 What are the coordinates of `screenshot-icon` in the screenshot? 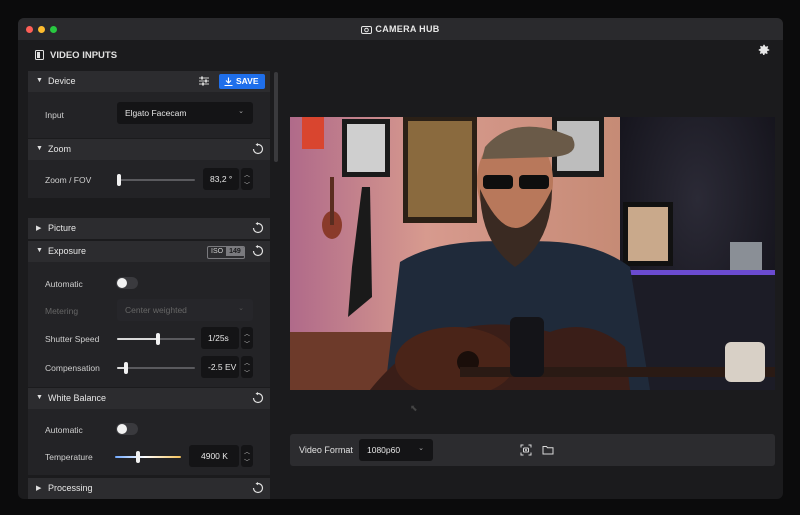 It's located at (526, 450).